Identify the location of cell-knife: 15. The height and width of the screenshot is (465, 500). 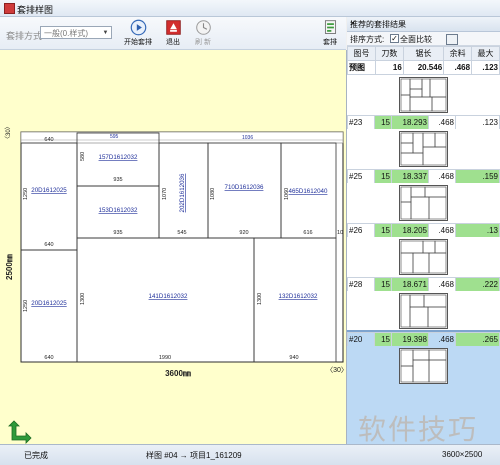
(383, 122).